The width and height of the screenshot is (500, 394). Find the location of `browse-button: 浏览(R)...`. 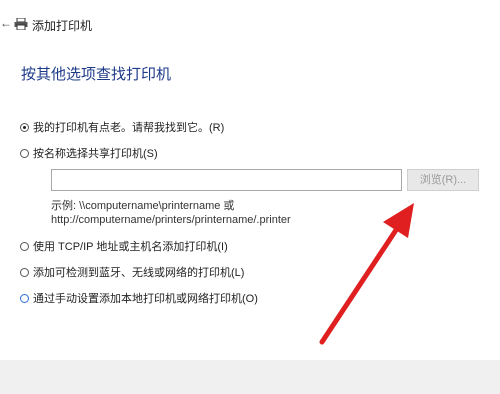

browse-button: 浏览(R)... is located at coordinates (443, 180).